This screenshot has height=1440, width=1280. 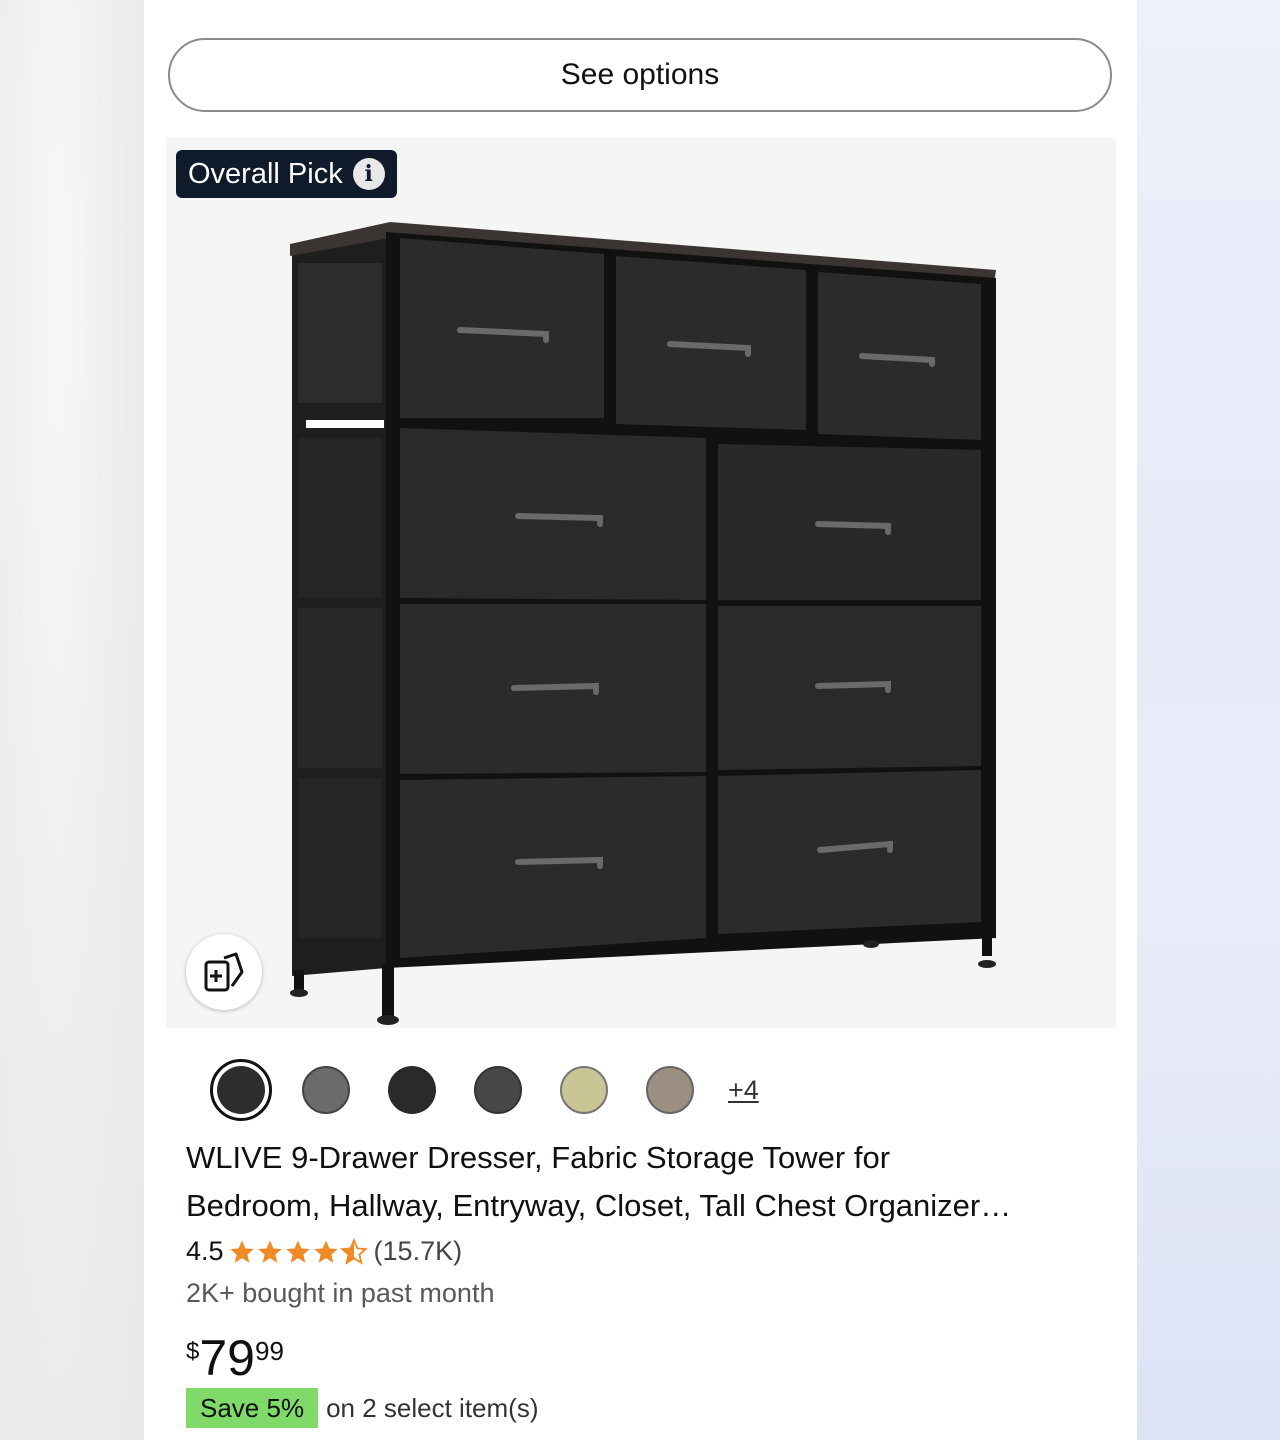 I want to click on star-rating, so click(x=298, y=1251).